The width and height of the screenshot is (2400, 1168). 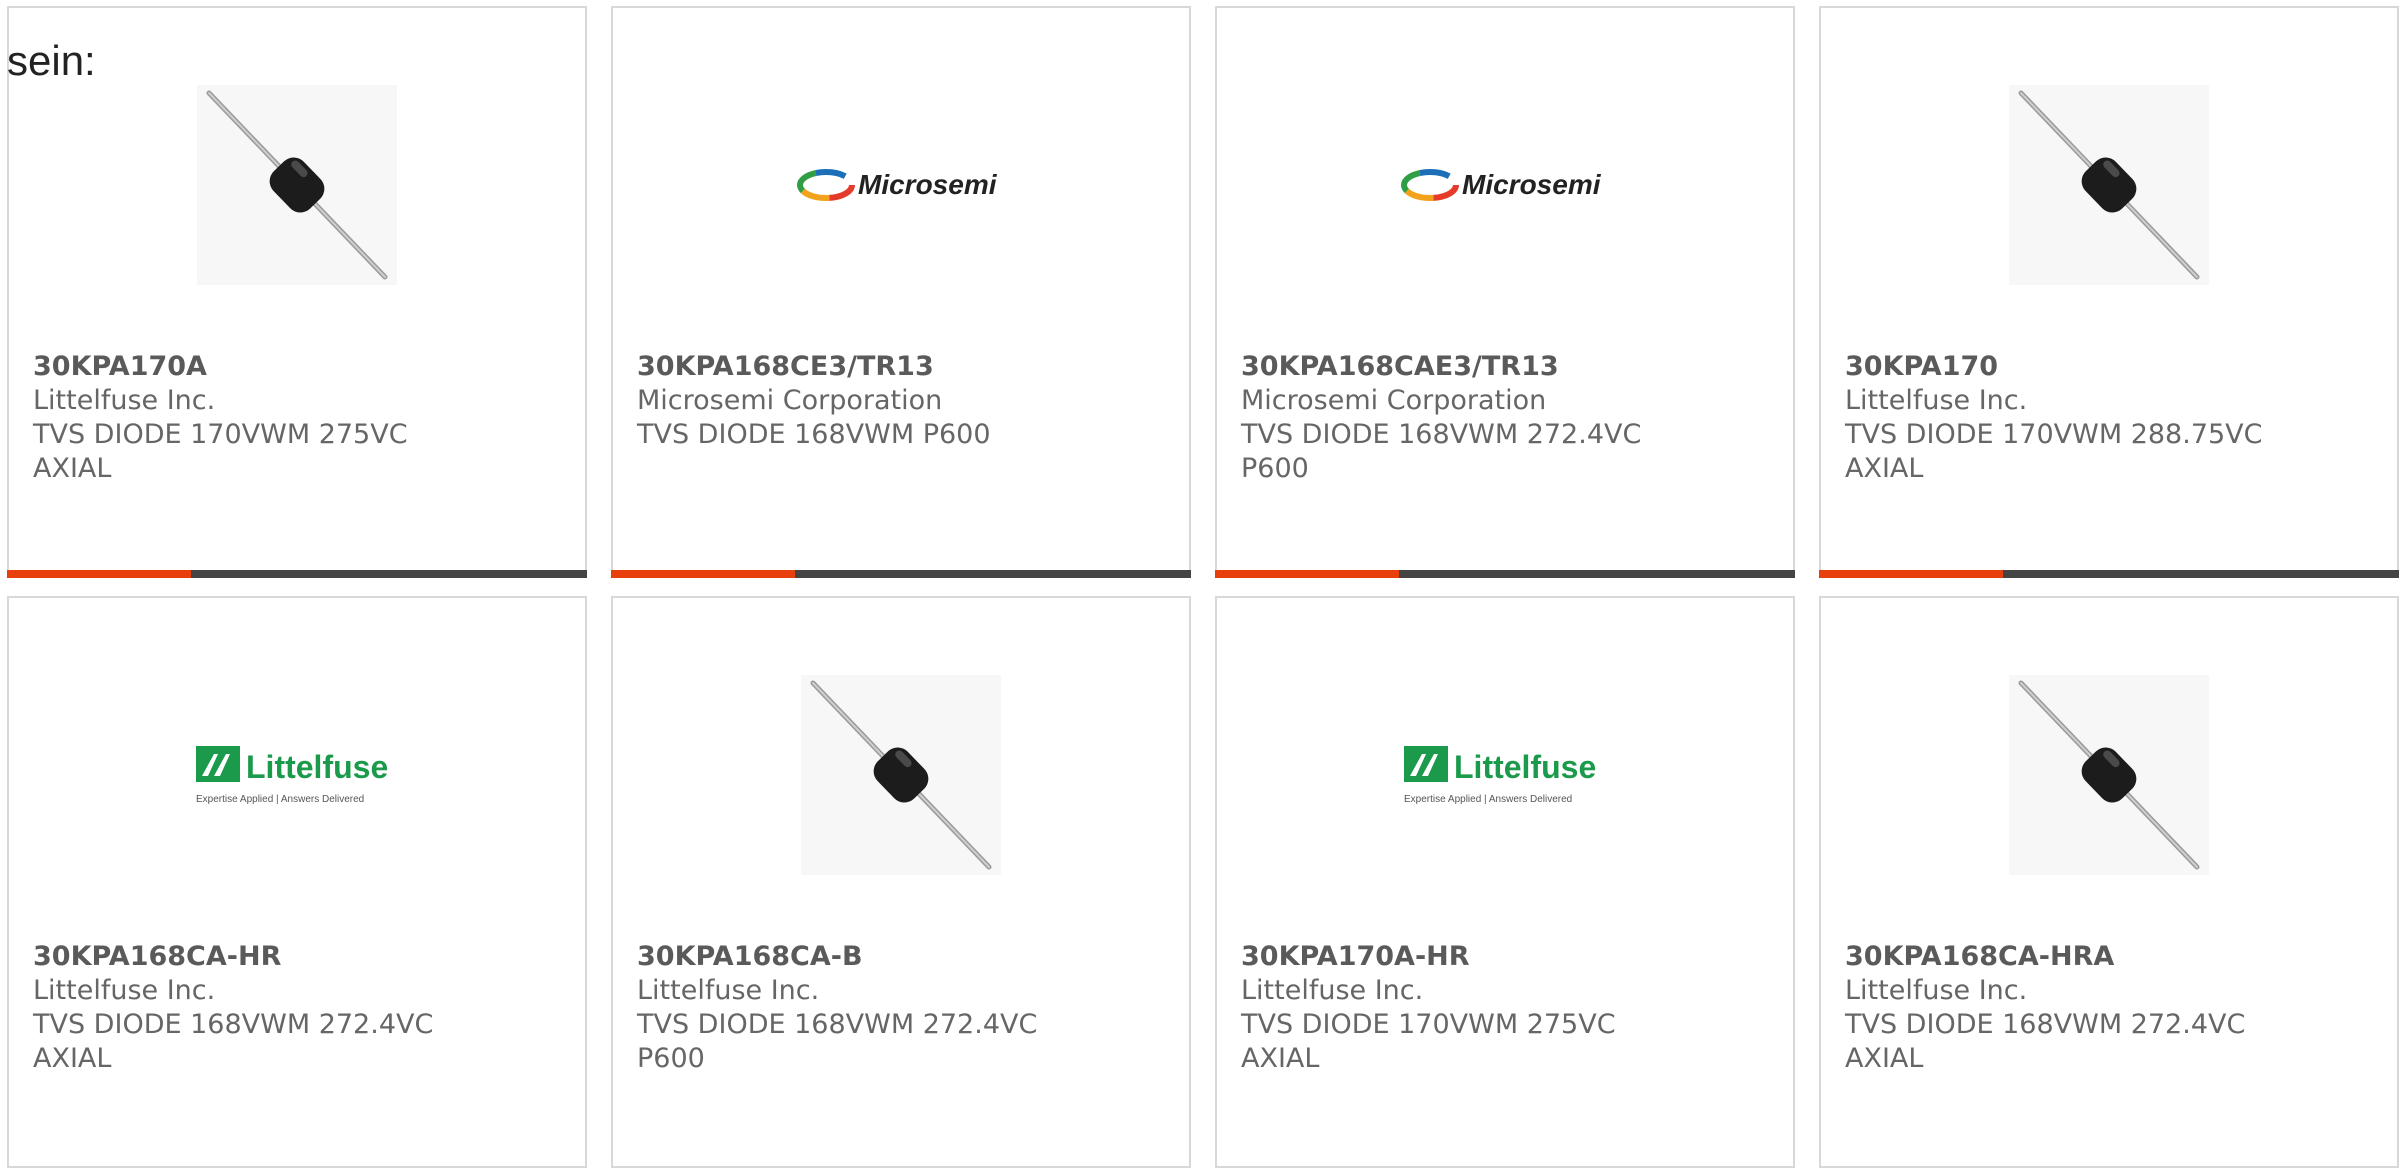 What do you see at coordinates (814, 434) in the screenshot?
I see `description-line-1: TVS DIODE 168VWM P600` at bounding box center [814, 434].